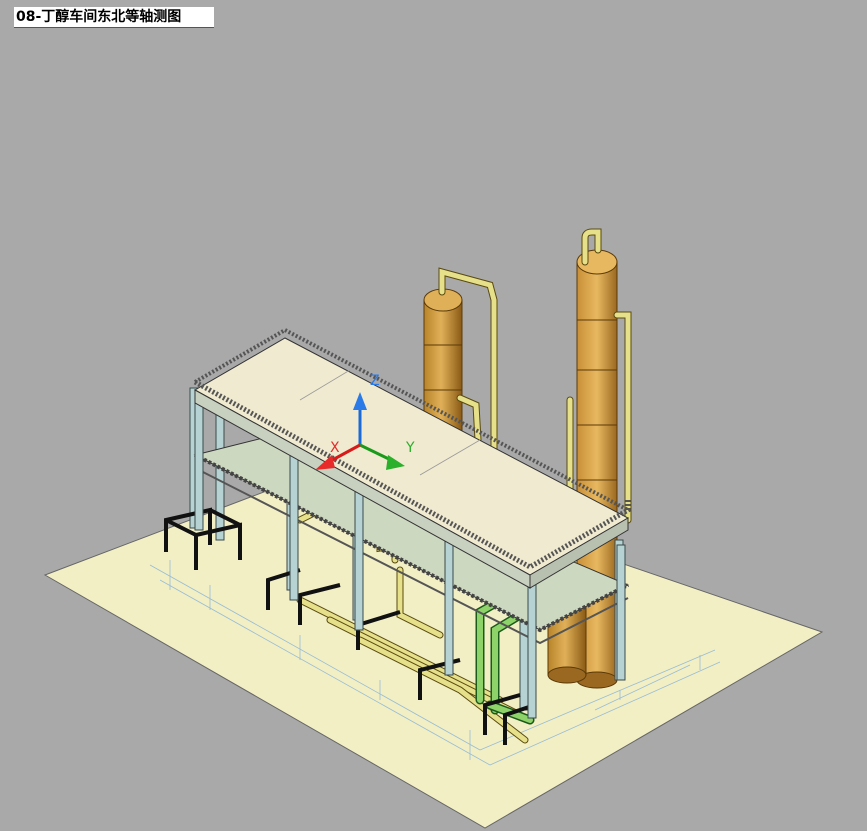  What do you see at coordinates (335, 448) in the screenshot?
I see `ucs-x-label: X` at bounding box center [335, 448].